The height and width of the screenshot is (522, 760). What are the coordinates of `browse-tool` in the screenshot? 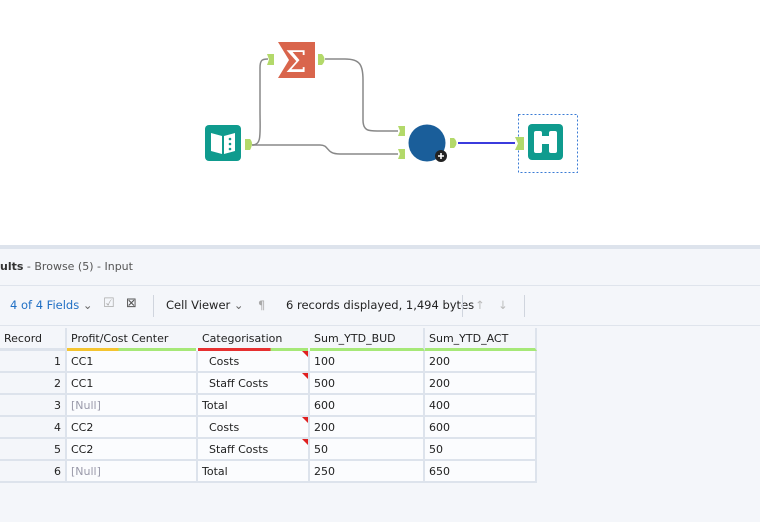 It's located at (546, 143).